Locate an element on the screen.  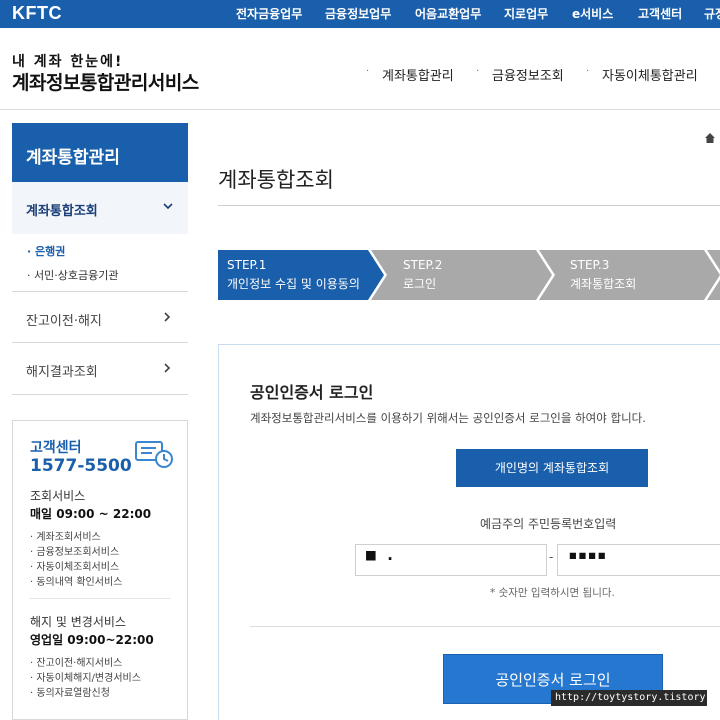
topnav-electronic-finance: 전자금융업무 is located at coordinates (269, 13).